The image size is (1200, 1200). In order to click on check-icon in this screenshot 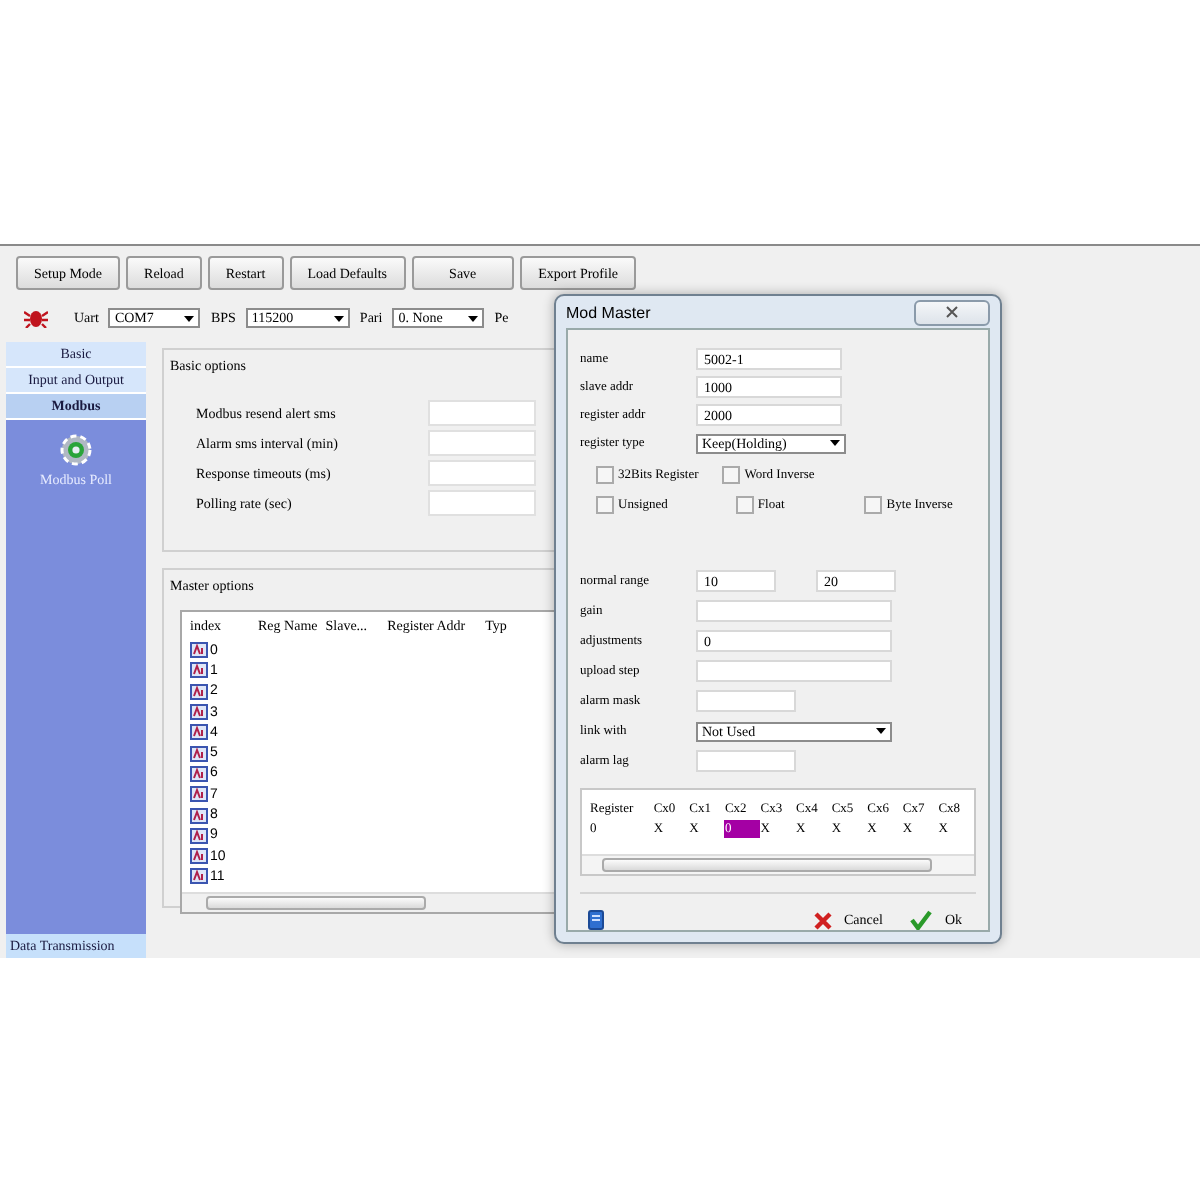, I will do `click(921, 920)`.